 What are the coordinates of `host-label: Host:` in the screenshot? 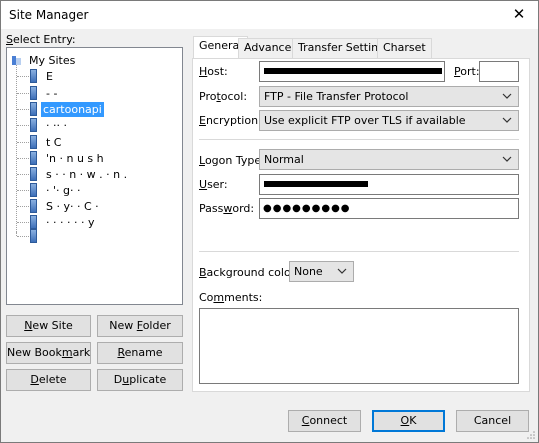 It's located at (213, 71).